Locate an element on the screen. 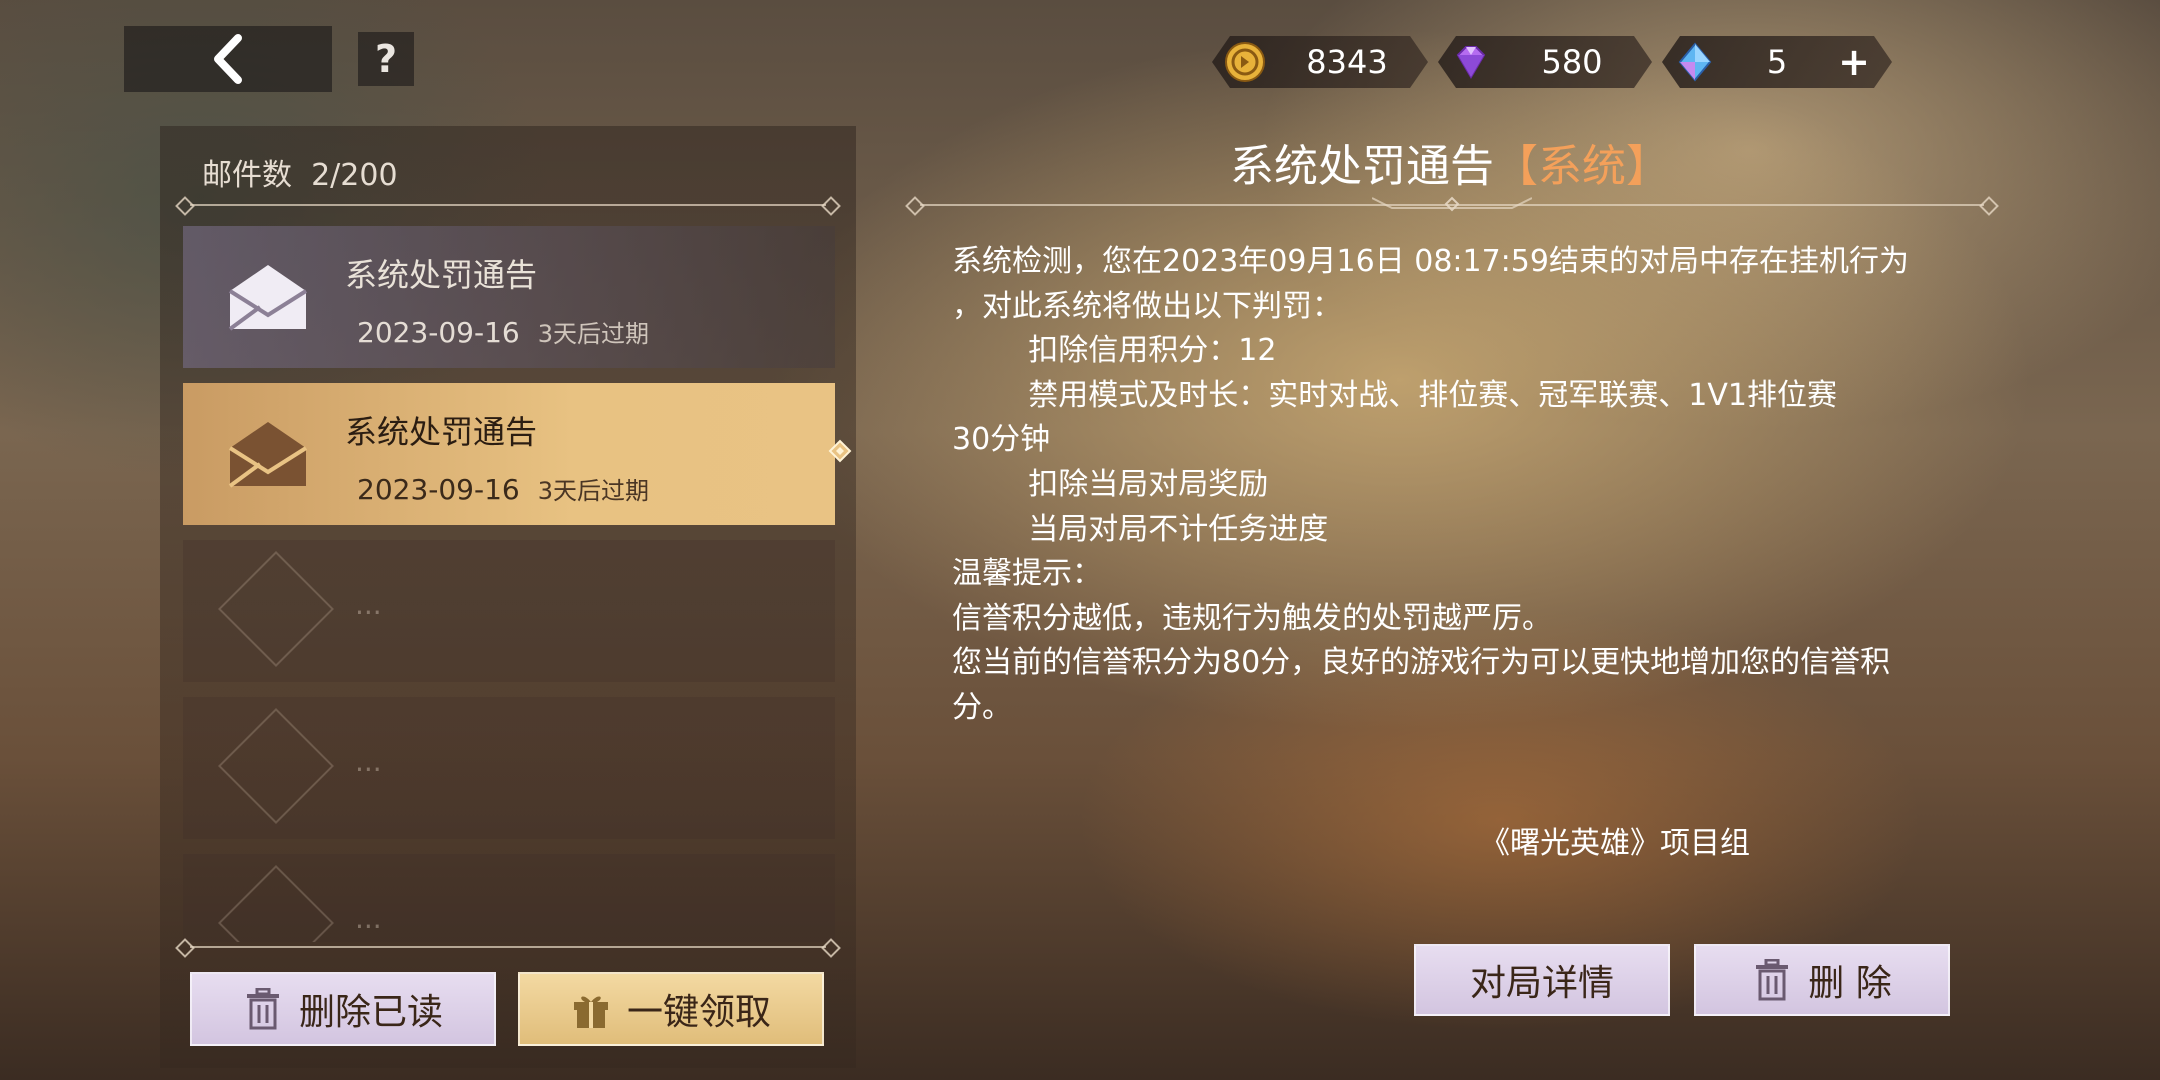 The height and width of the screenshot is (1080, 2160). selected-pointer-icon is located at coordinates (840, 451).